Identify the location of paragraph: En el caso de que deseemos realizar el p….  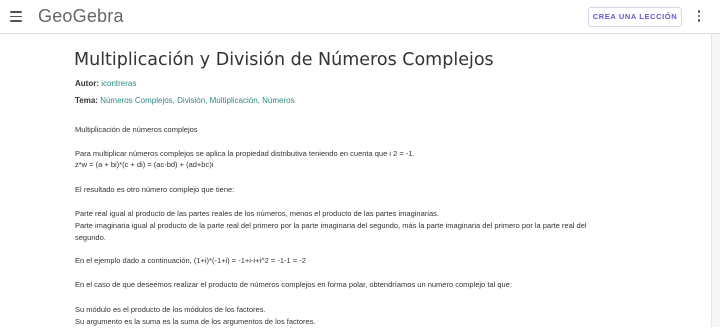
(293, 284).